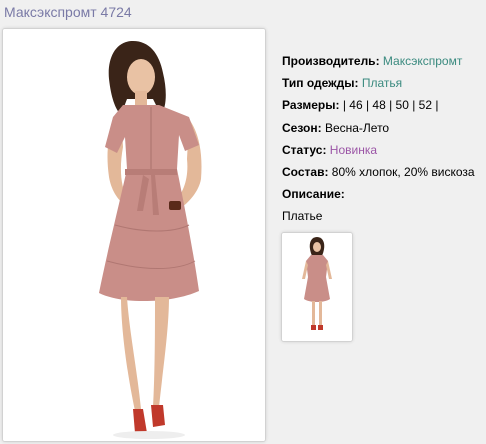 The height and width of the screenshot is (444, 486). What do you see at coordinates (302, 127) in the screenshot?
I see `season-label: Сезон:` at bounding box center [302, 127].